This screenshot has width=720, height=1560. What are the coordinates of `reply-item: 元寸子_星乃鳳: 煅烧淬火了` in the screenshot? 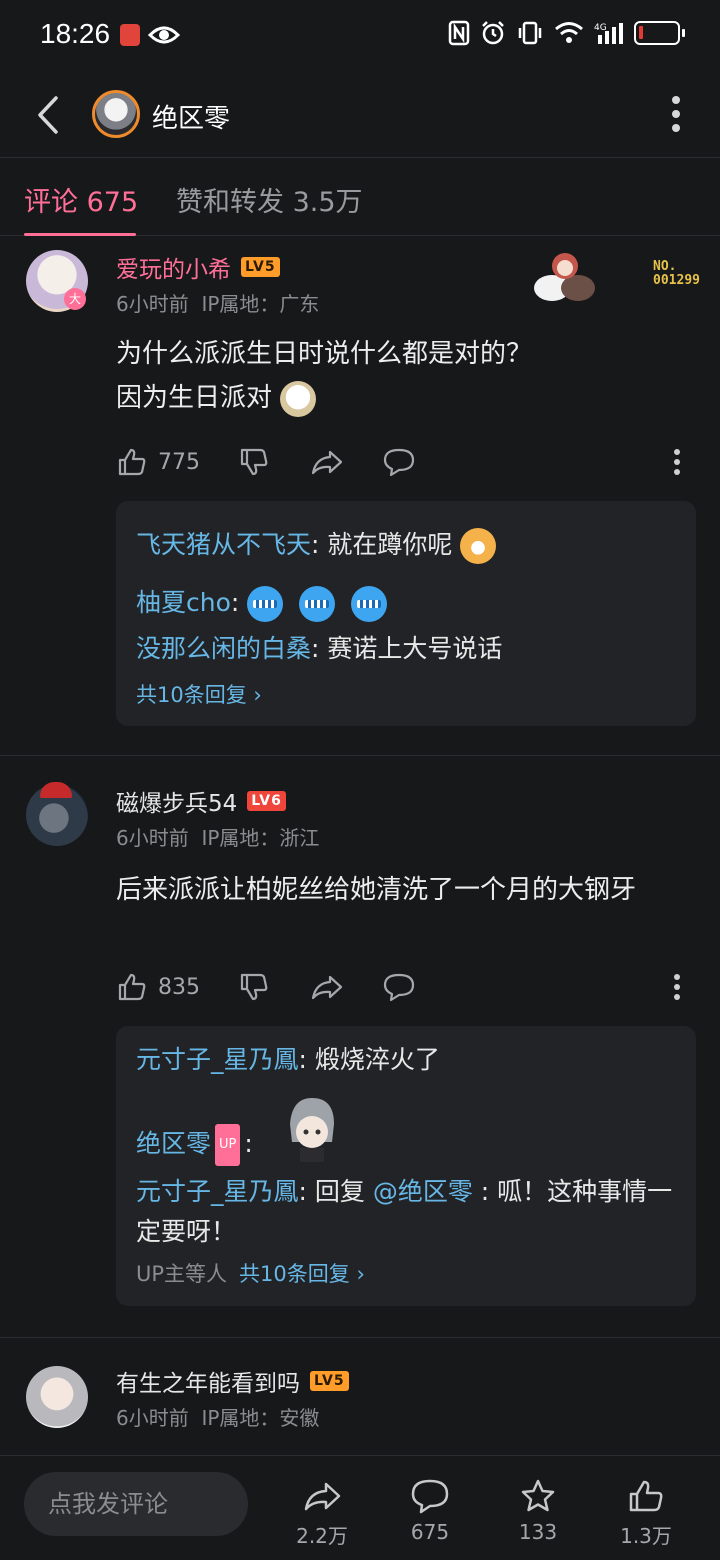 It's located at (408, 1060).